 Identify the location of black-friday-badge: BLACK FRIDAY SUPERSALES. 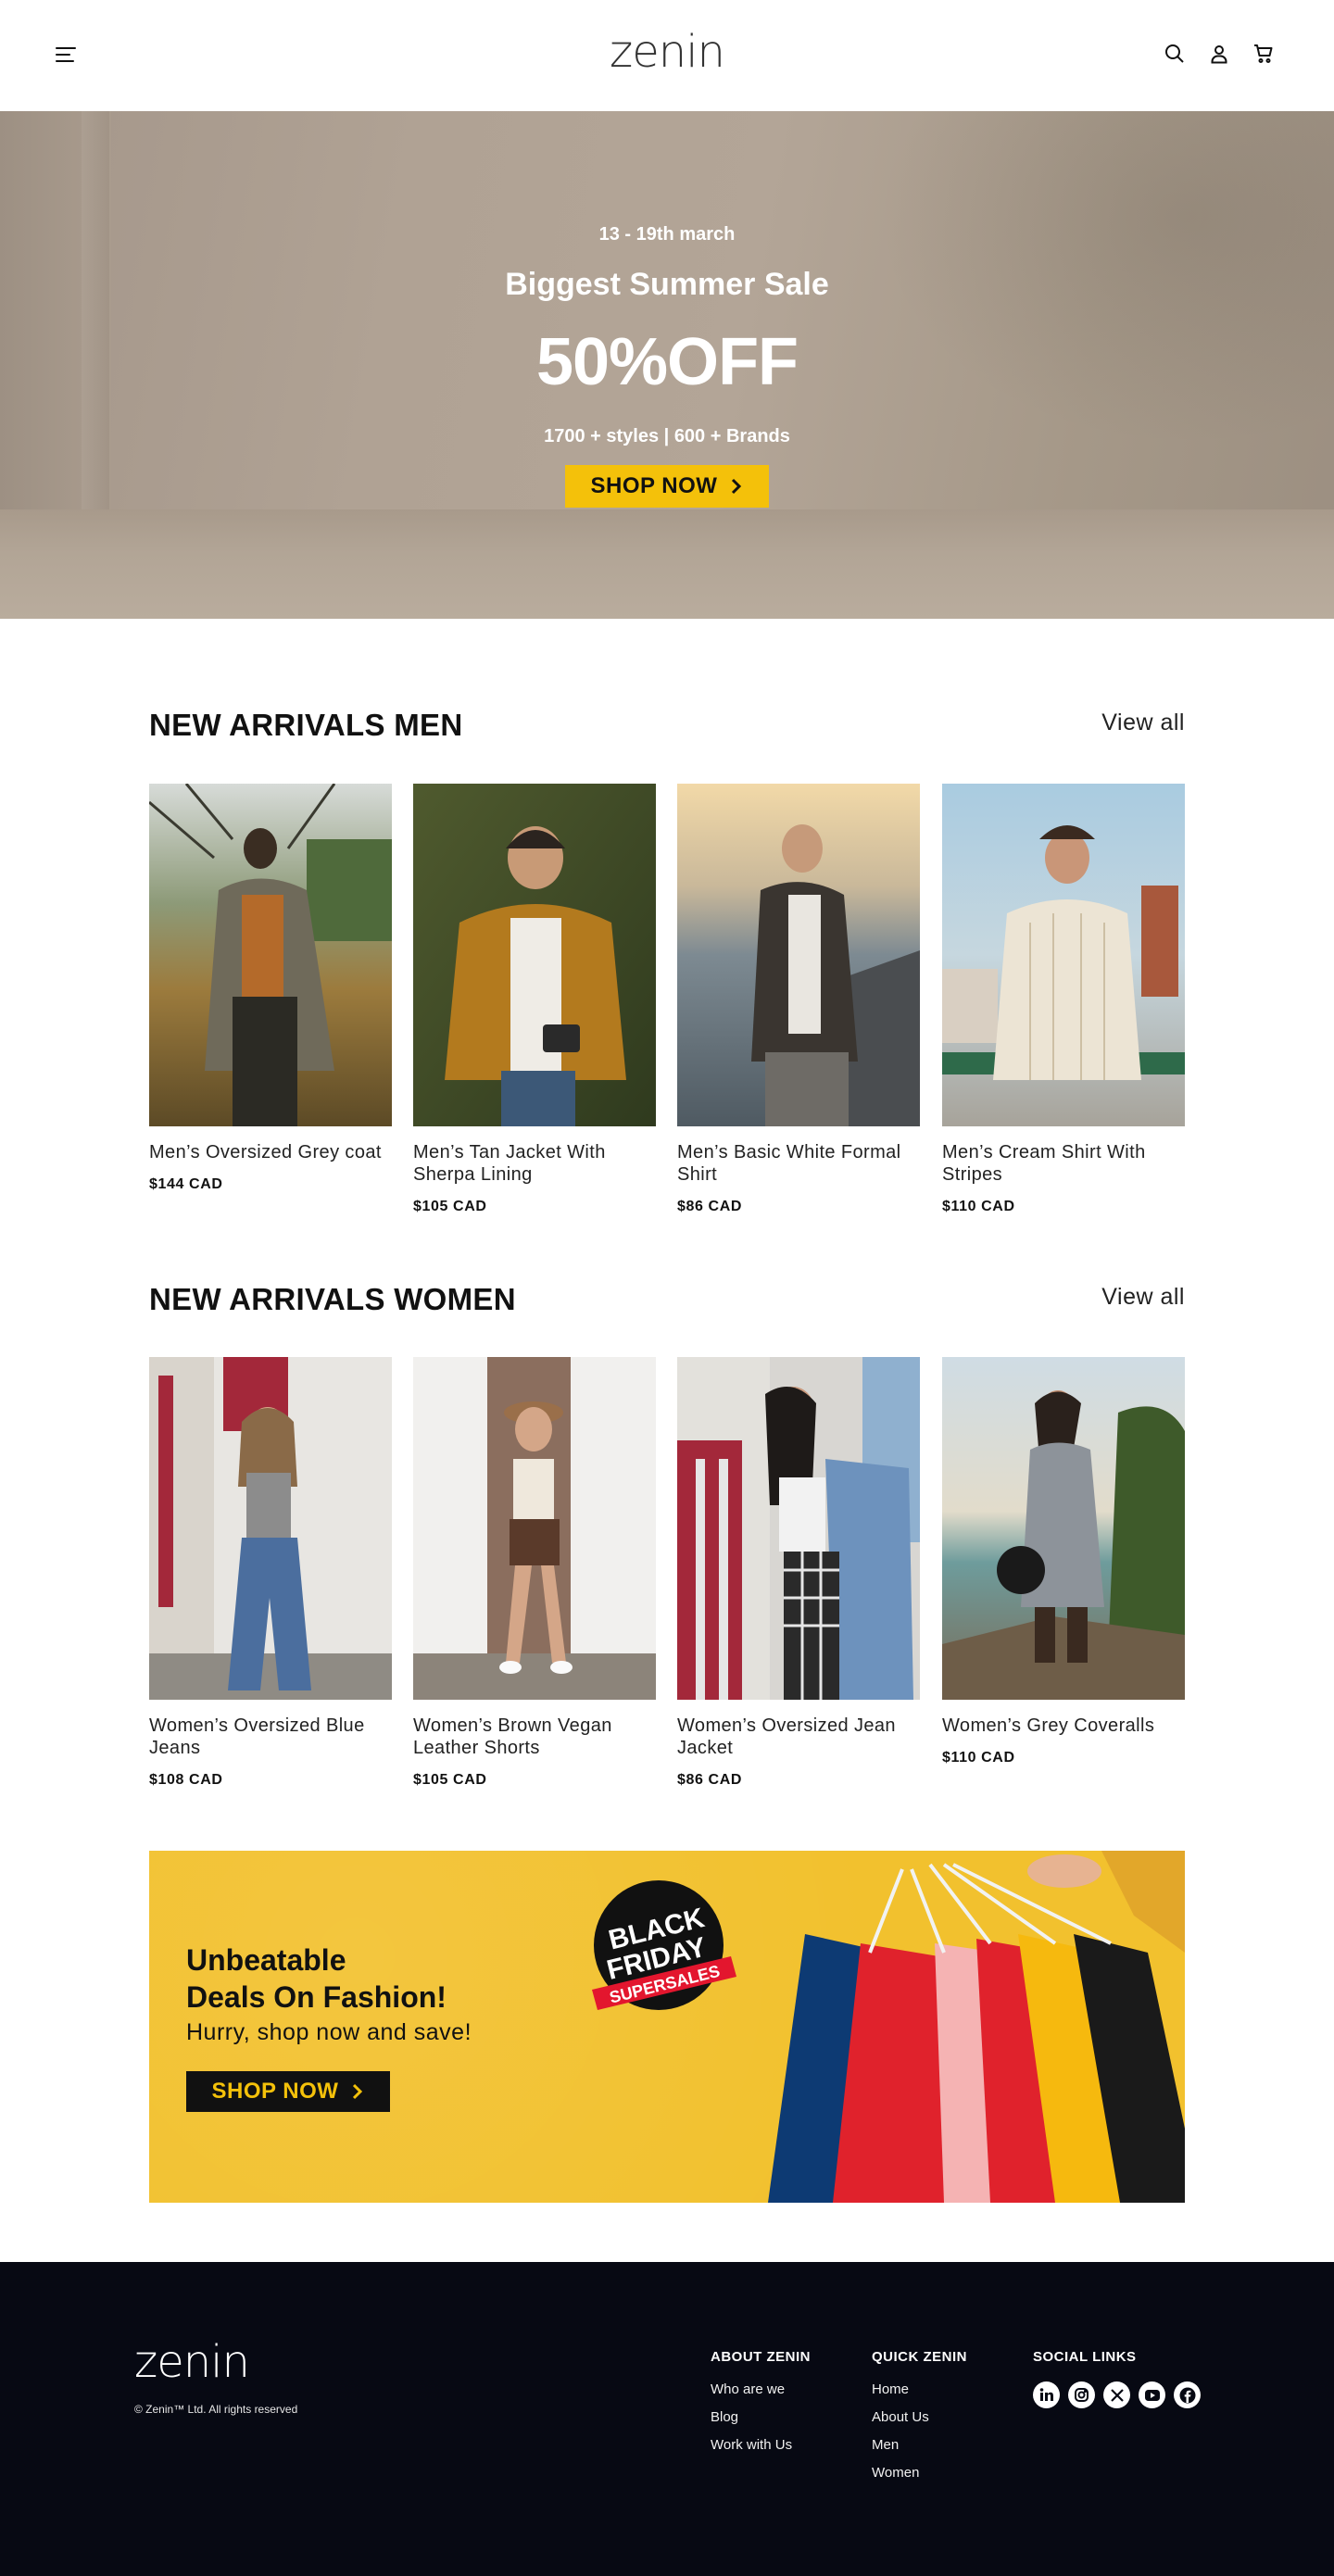
(664, 1945).